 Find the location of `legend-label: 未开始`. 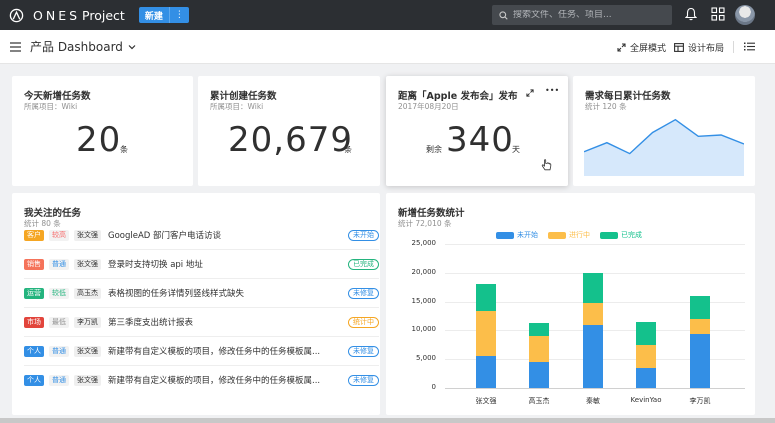

legend-label: 未开始 is located at coordinates (527, 235).